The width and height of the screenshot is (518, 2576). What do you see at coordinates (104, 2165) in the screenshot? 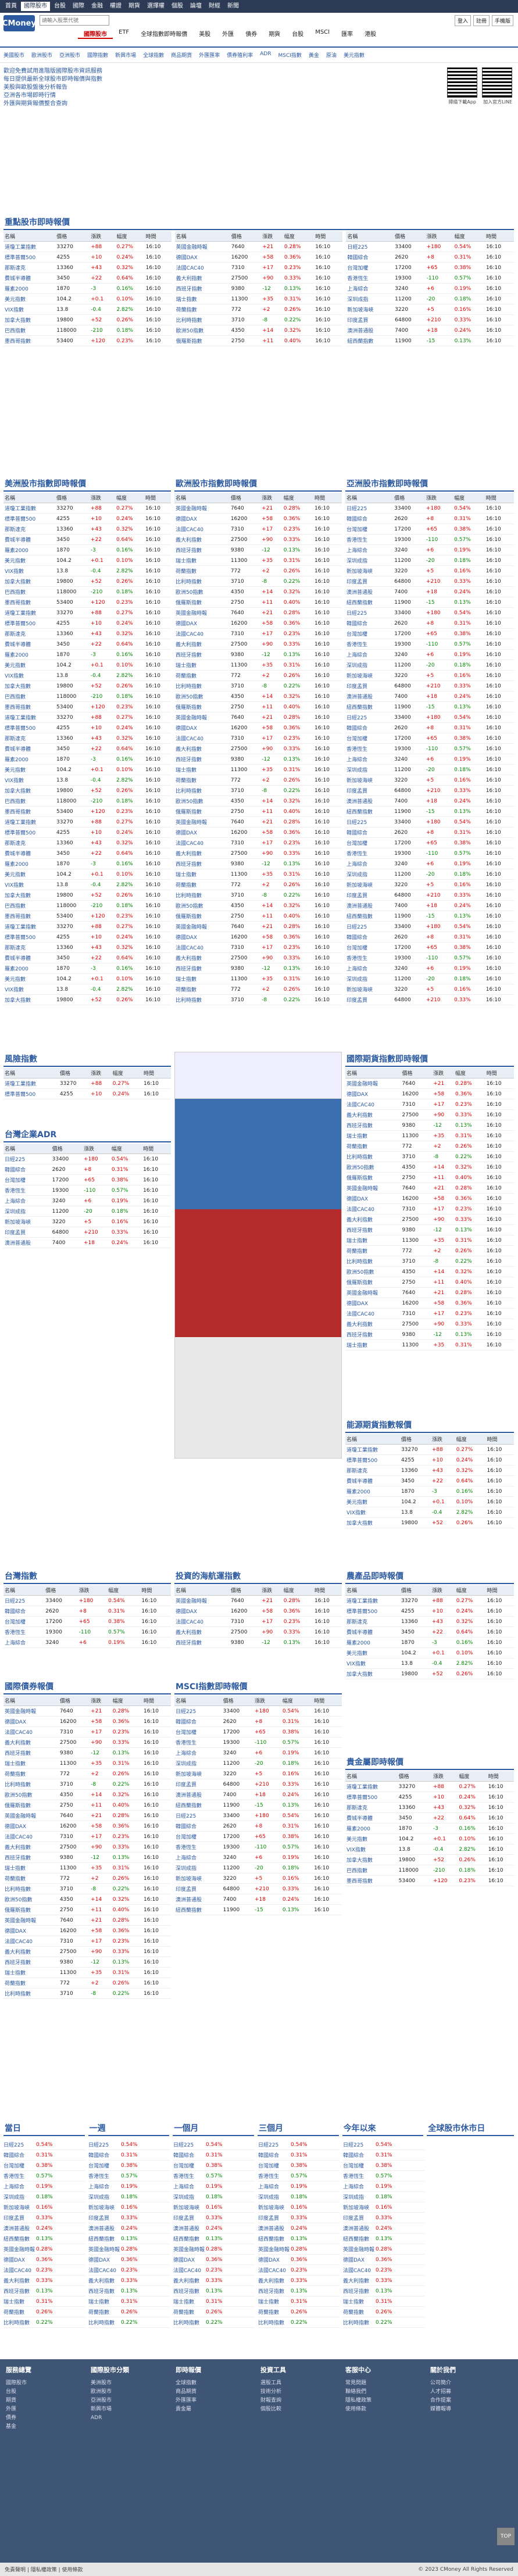
I see `rank-name: 台灣加權` at bounding box center [104, 2165].